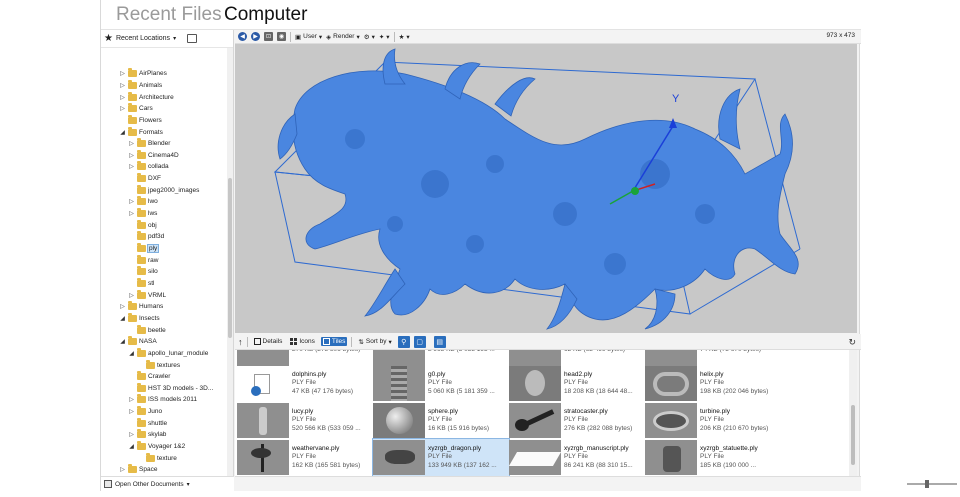 Image resolution: width=960 pixels, height=497 pixels. Describe the element at coordinates (157, 458) in the screenshot. I see `folder-item: texture` at that location.